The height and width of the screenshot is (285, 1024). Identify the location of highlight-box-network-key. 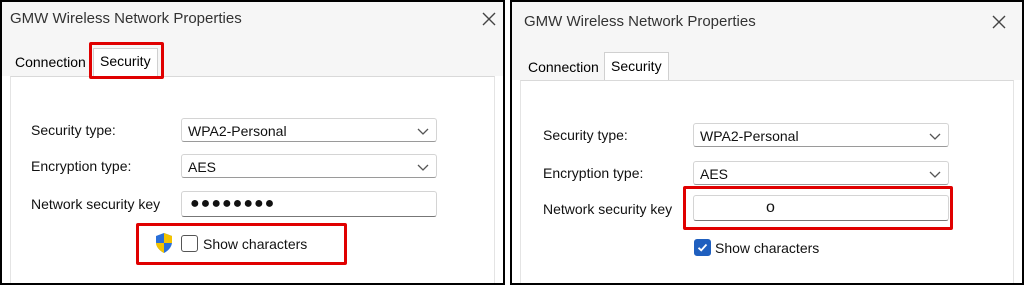
(818, 208).